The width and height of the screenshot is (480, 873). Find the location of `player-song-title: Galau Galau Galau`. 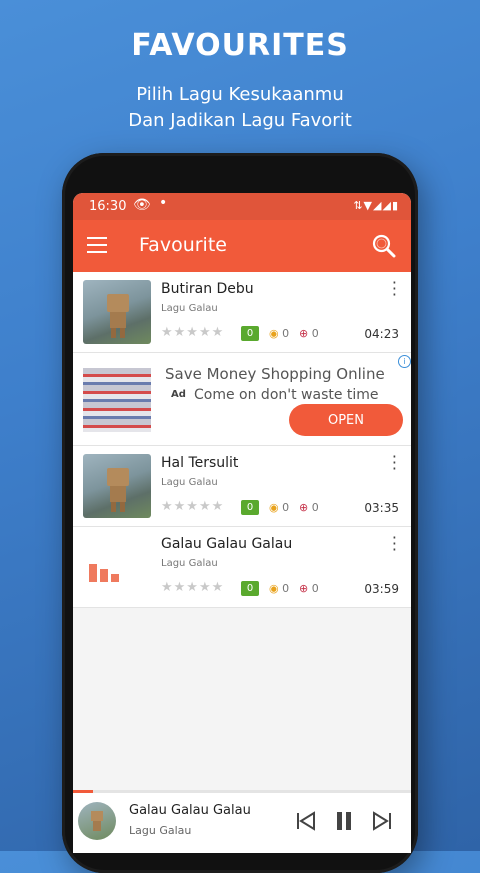

player-song-title: Galau Galau Galau is located at coordinates (190, 810).